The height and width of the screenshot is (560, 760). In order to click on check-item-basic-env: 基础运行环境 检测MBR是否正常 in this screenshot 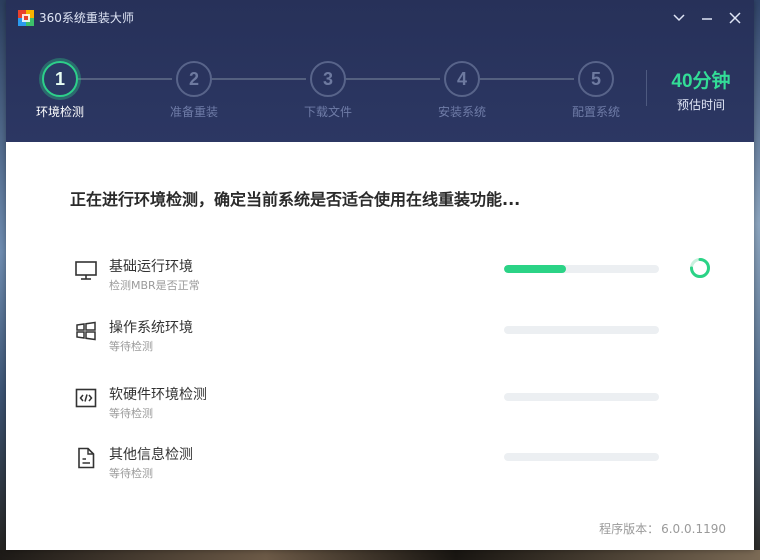, I will do `click(380, 282)`.